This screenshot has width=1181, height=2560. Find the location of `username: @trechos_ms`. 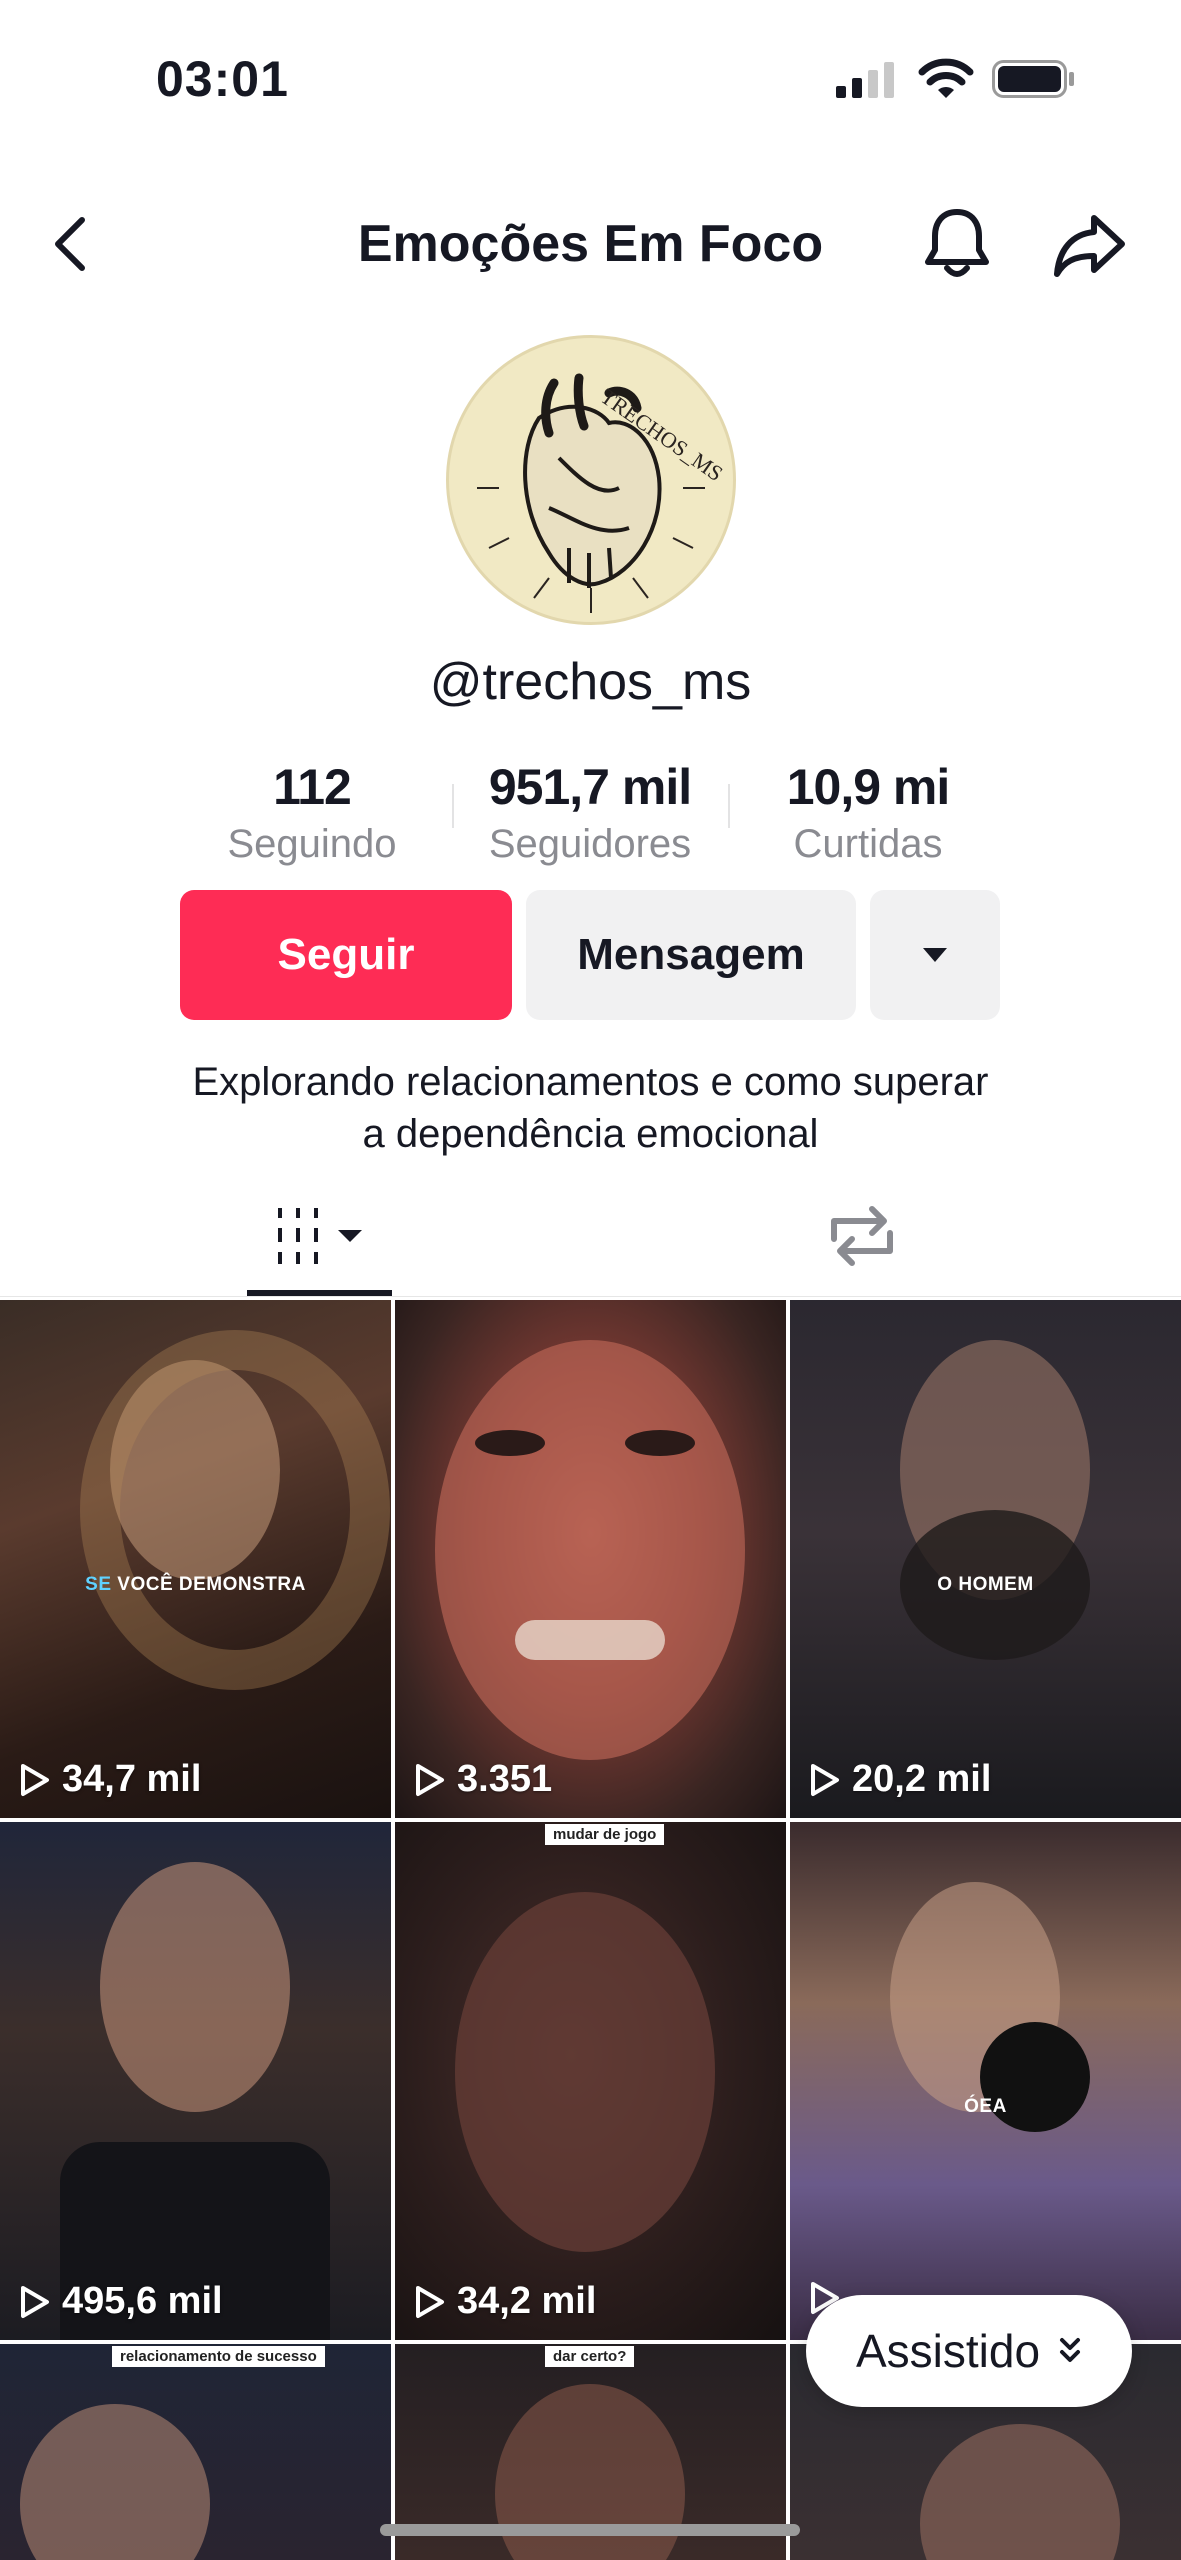

username: @trechos_ms is located at coordinates (590, 682).